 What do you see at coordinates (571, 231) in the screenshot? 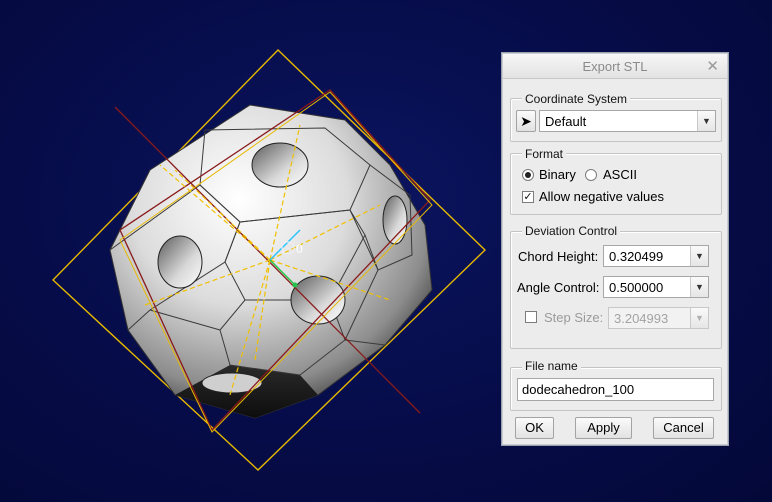
I see `deviation-control-label: Deviation Control` at bounding box center [571, 231].